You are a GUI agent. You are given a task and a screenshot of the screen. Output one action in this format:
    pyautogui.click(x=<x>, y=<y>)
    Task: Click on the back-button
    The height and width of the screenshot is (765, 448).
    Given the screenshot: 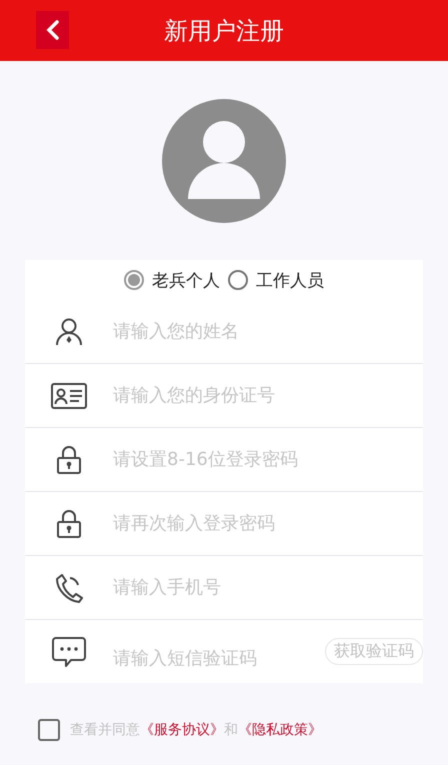 What is the action you would take?
    pyautogui.click(x=52, y=30)
    